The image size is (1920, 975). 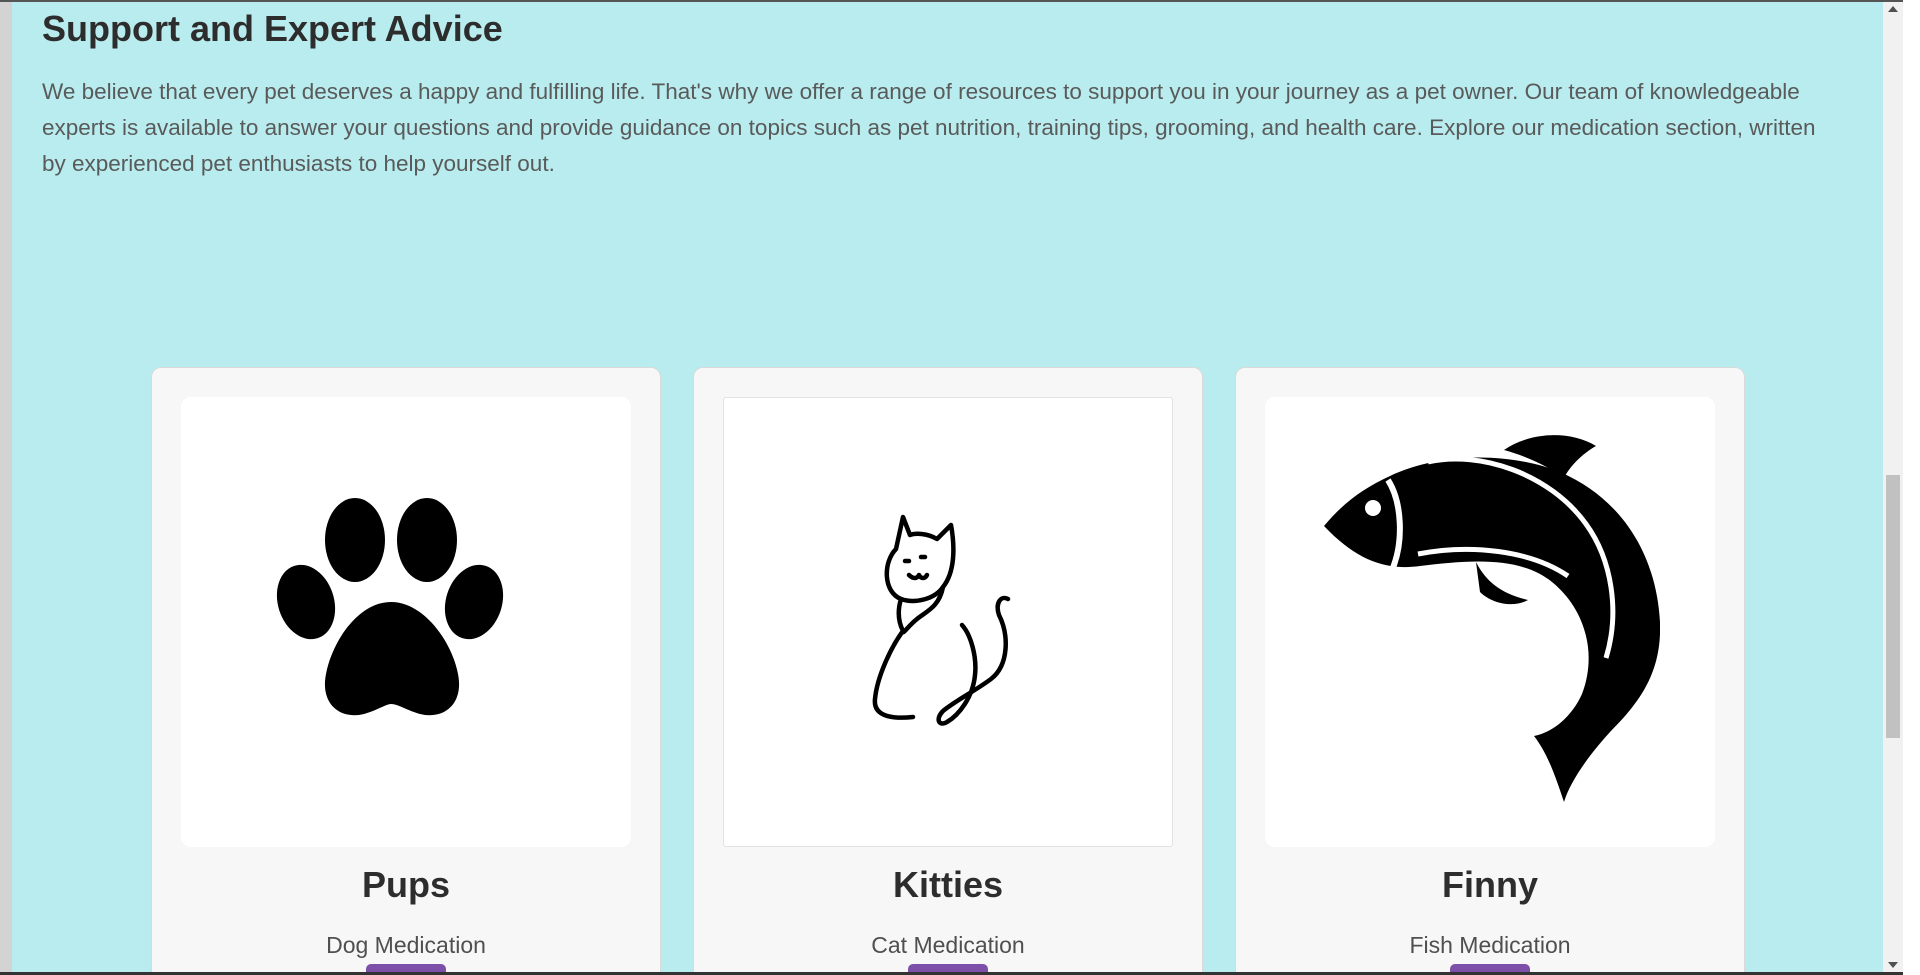 What do you see at coordinates (1490, 968) in the screenshot?
I see `card-button-finny` at bounding box center [1490, 968].